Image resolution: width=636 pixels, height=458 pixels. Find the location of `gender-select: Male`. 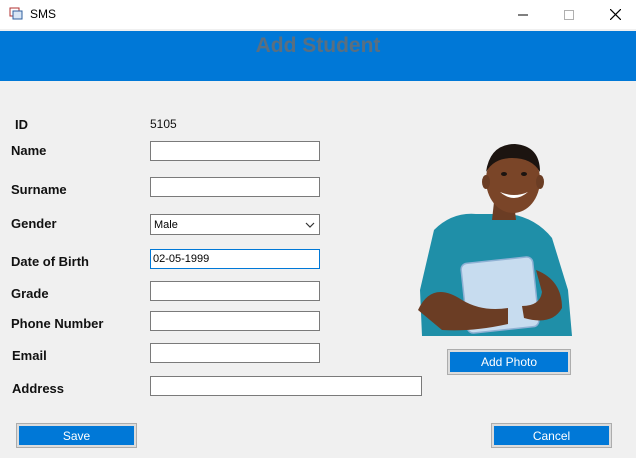

gender-select: Male is located at coordinates (235, 224).